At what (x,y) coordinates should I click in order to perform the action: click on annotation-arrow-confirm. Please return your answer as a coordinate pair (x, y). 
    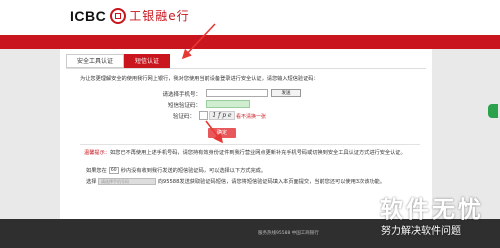
    Looking at the image, I should click on (214, 132).